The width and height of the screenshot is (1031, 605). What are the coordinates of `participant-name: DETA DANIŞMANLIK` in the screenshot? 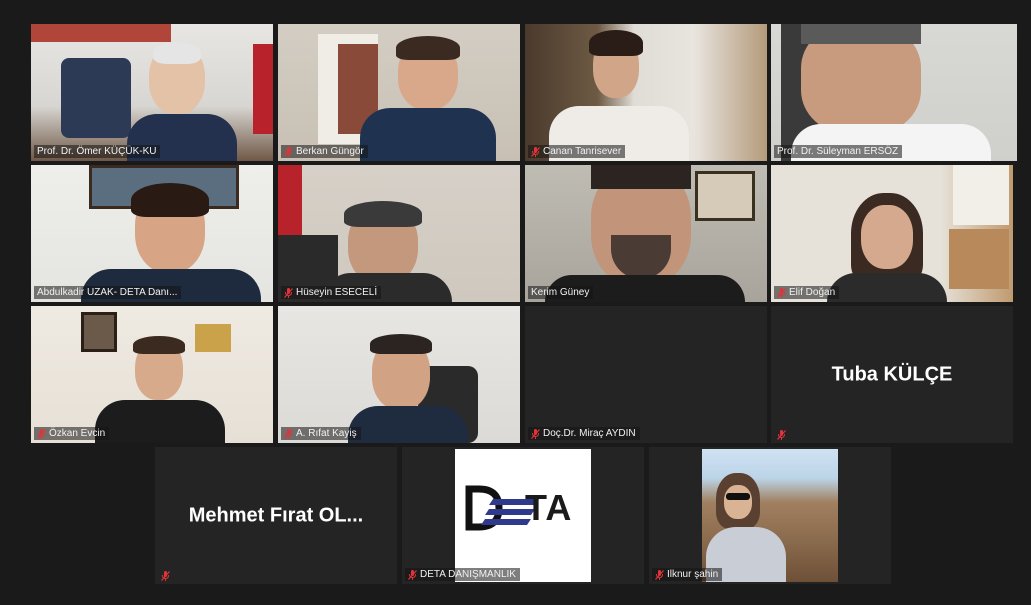 It's located at (462, 574).